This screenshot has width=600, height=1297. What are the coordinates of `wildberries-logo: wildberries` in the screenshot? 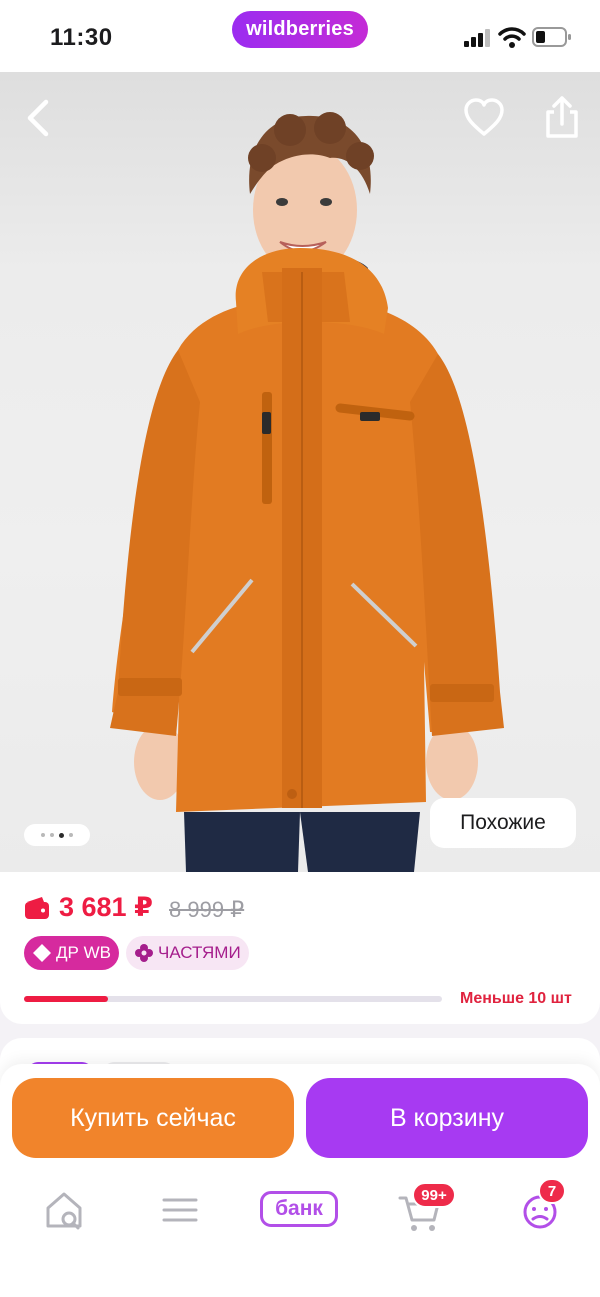 It's located at (300, 29).